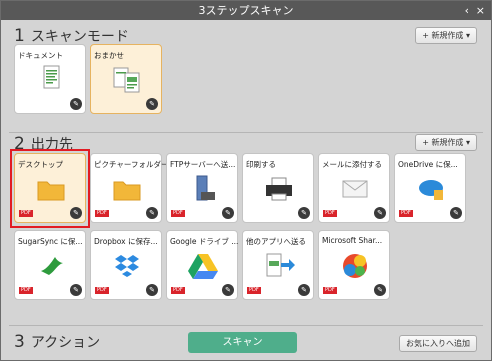 The width and height of the screenshot is (492, 361). I want to click on destination-sharepoint: Microsoft Shar... PDF ✎, so click(354, 265).